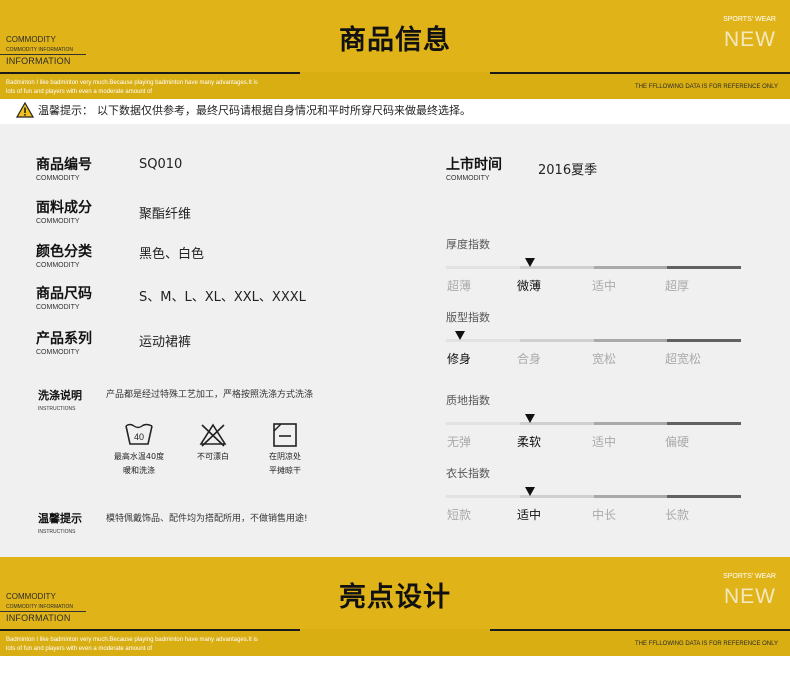  What do you see at coordinates (65, 110) in the screenshot?
I see `warning-label: 温馨提示：` at bounding box center [65, 110].